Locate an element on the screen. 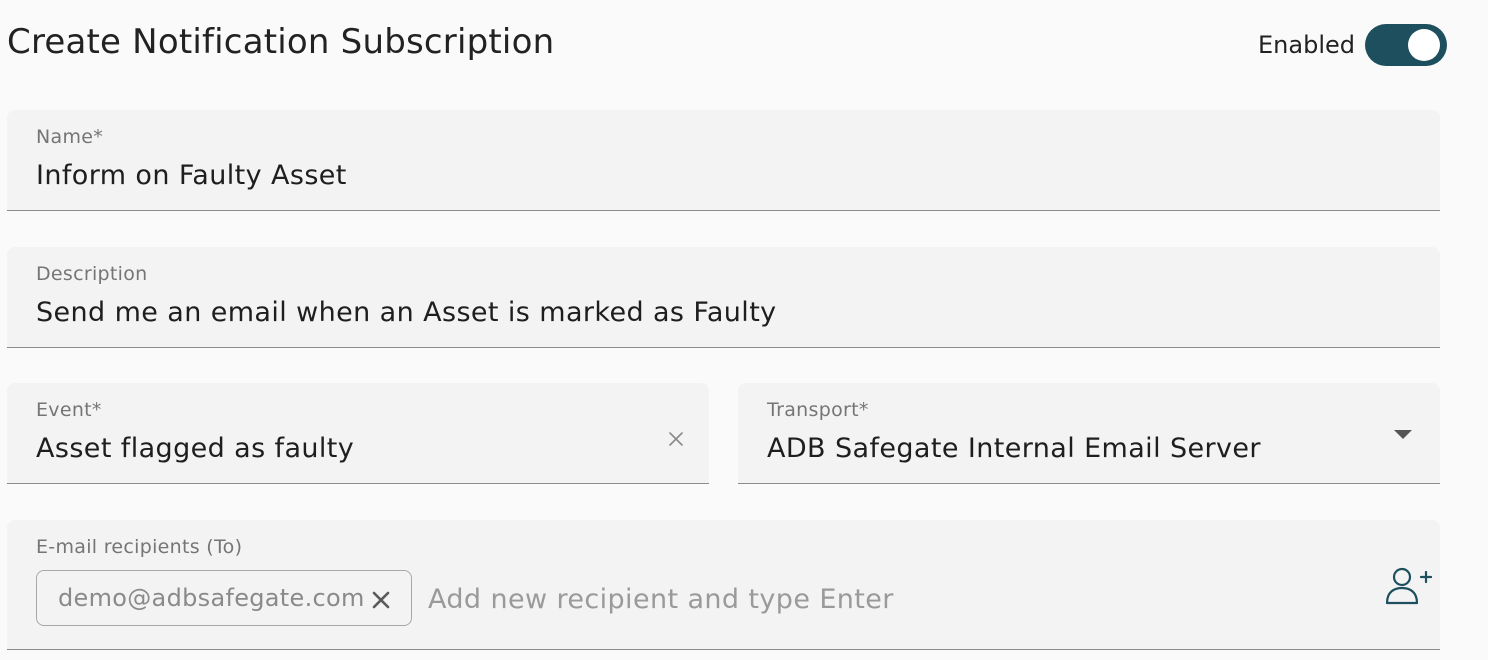 This screenshot has width=1488, height=660. event-field: Event* Asset flagged as faulty is located at coordinates (358, 433).